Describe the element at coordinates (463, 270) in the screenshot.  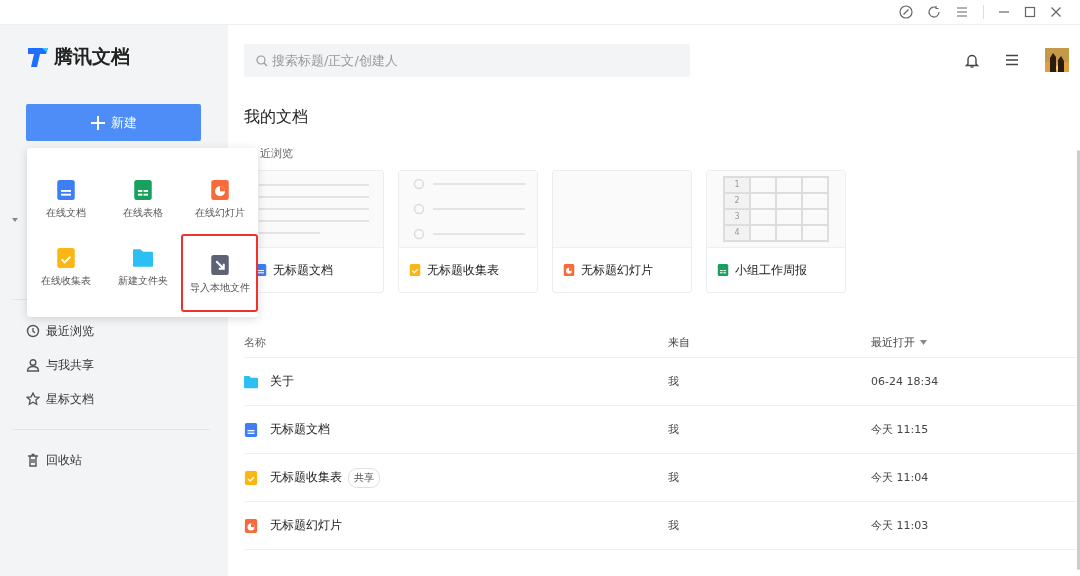
I see `document-name: 无标题收集表` at that location.